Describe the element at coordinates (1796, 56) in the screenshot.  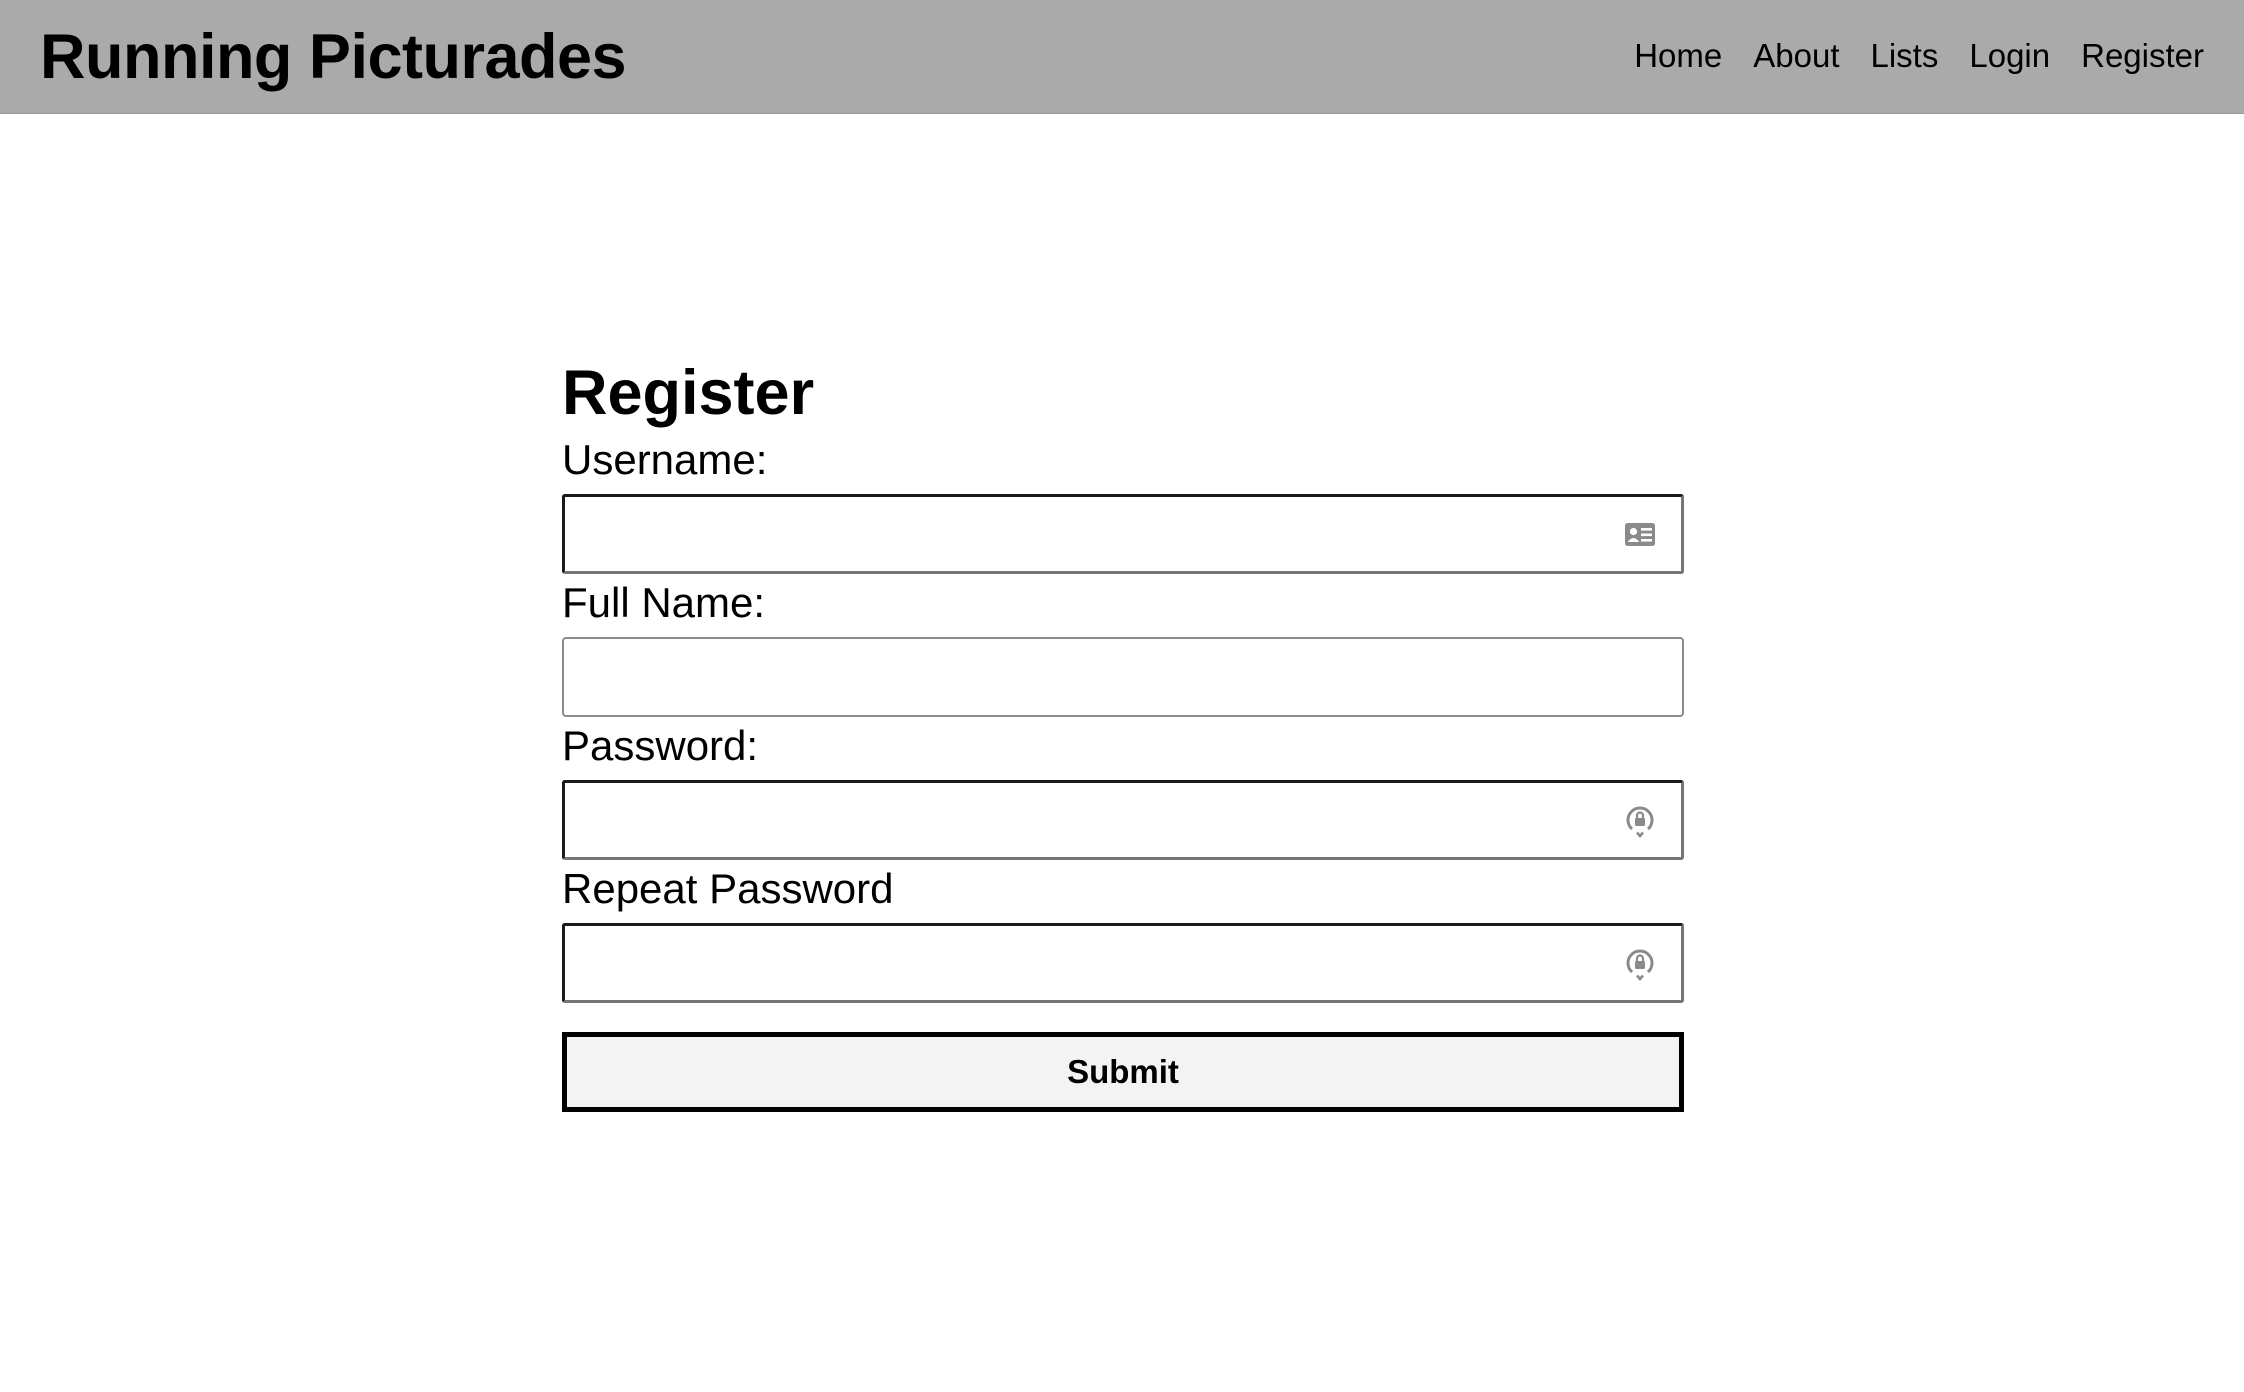
I see `nav-link-about: About` at that location.